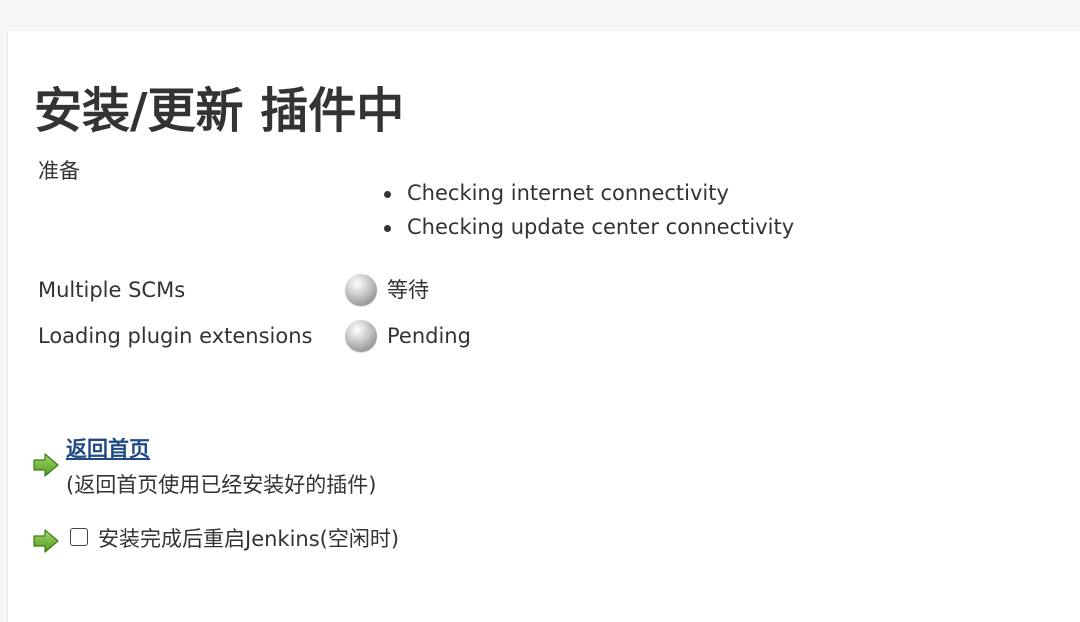 This screenshot has width=1080, height=622. Describe the element at coordinates (112, 290) in the screenshot. I see `job-name: Multiple SCMs` at that location.